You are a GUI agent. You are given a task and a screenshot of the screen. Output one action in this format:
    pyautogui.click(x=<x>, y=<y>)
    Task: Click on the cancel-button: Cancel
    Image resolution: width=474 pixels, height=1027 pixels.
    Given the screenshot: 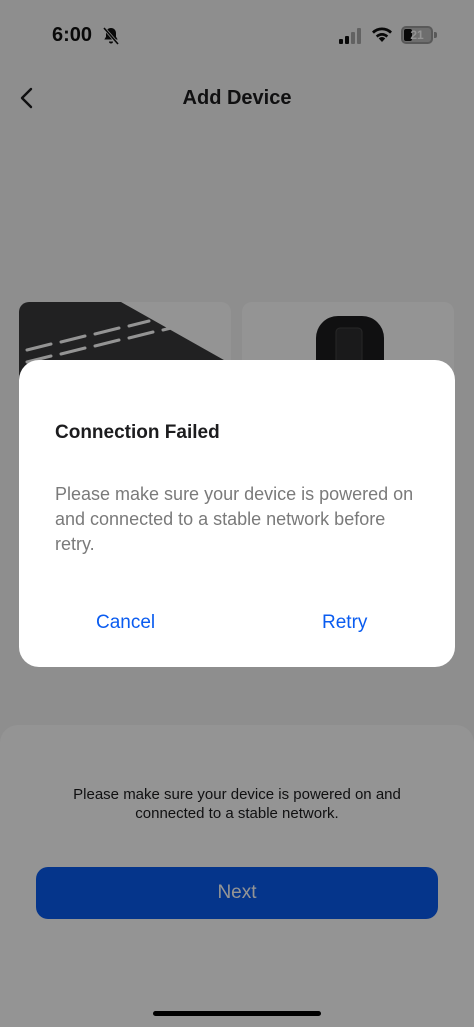 What is the action you would take?
    pyautogui.click(x=125, y=623)
    